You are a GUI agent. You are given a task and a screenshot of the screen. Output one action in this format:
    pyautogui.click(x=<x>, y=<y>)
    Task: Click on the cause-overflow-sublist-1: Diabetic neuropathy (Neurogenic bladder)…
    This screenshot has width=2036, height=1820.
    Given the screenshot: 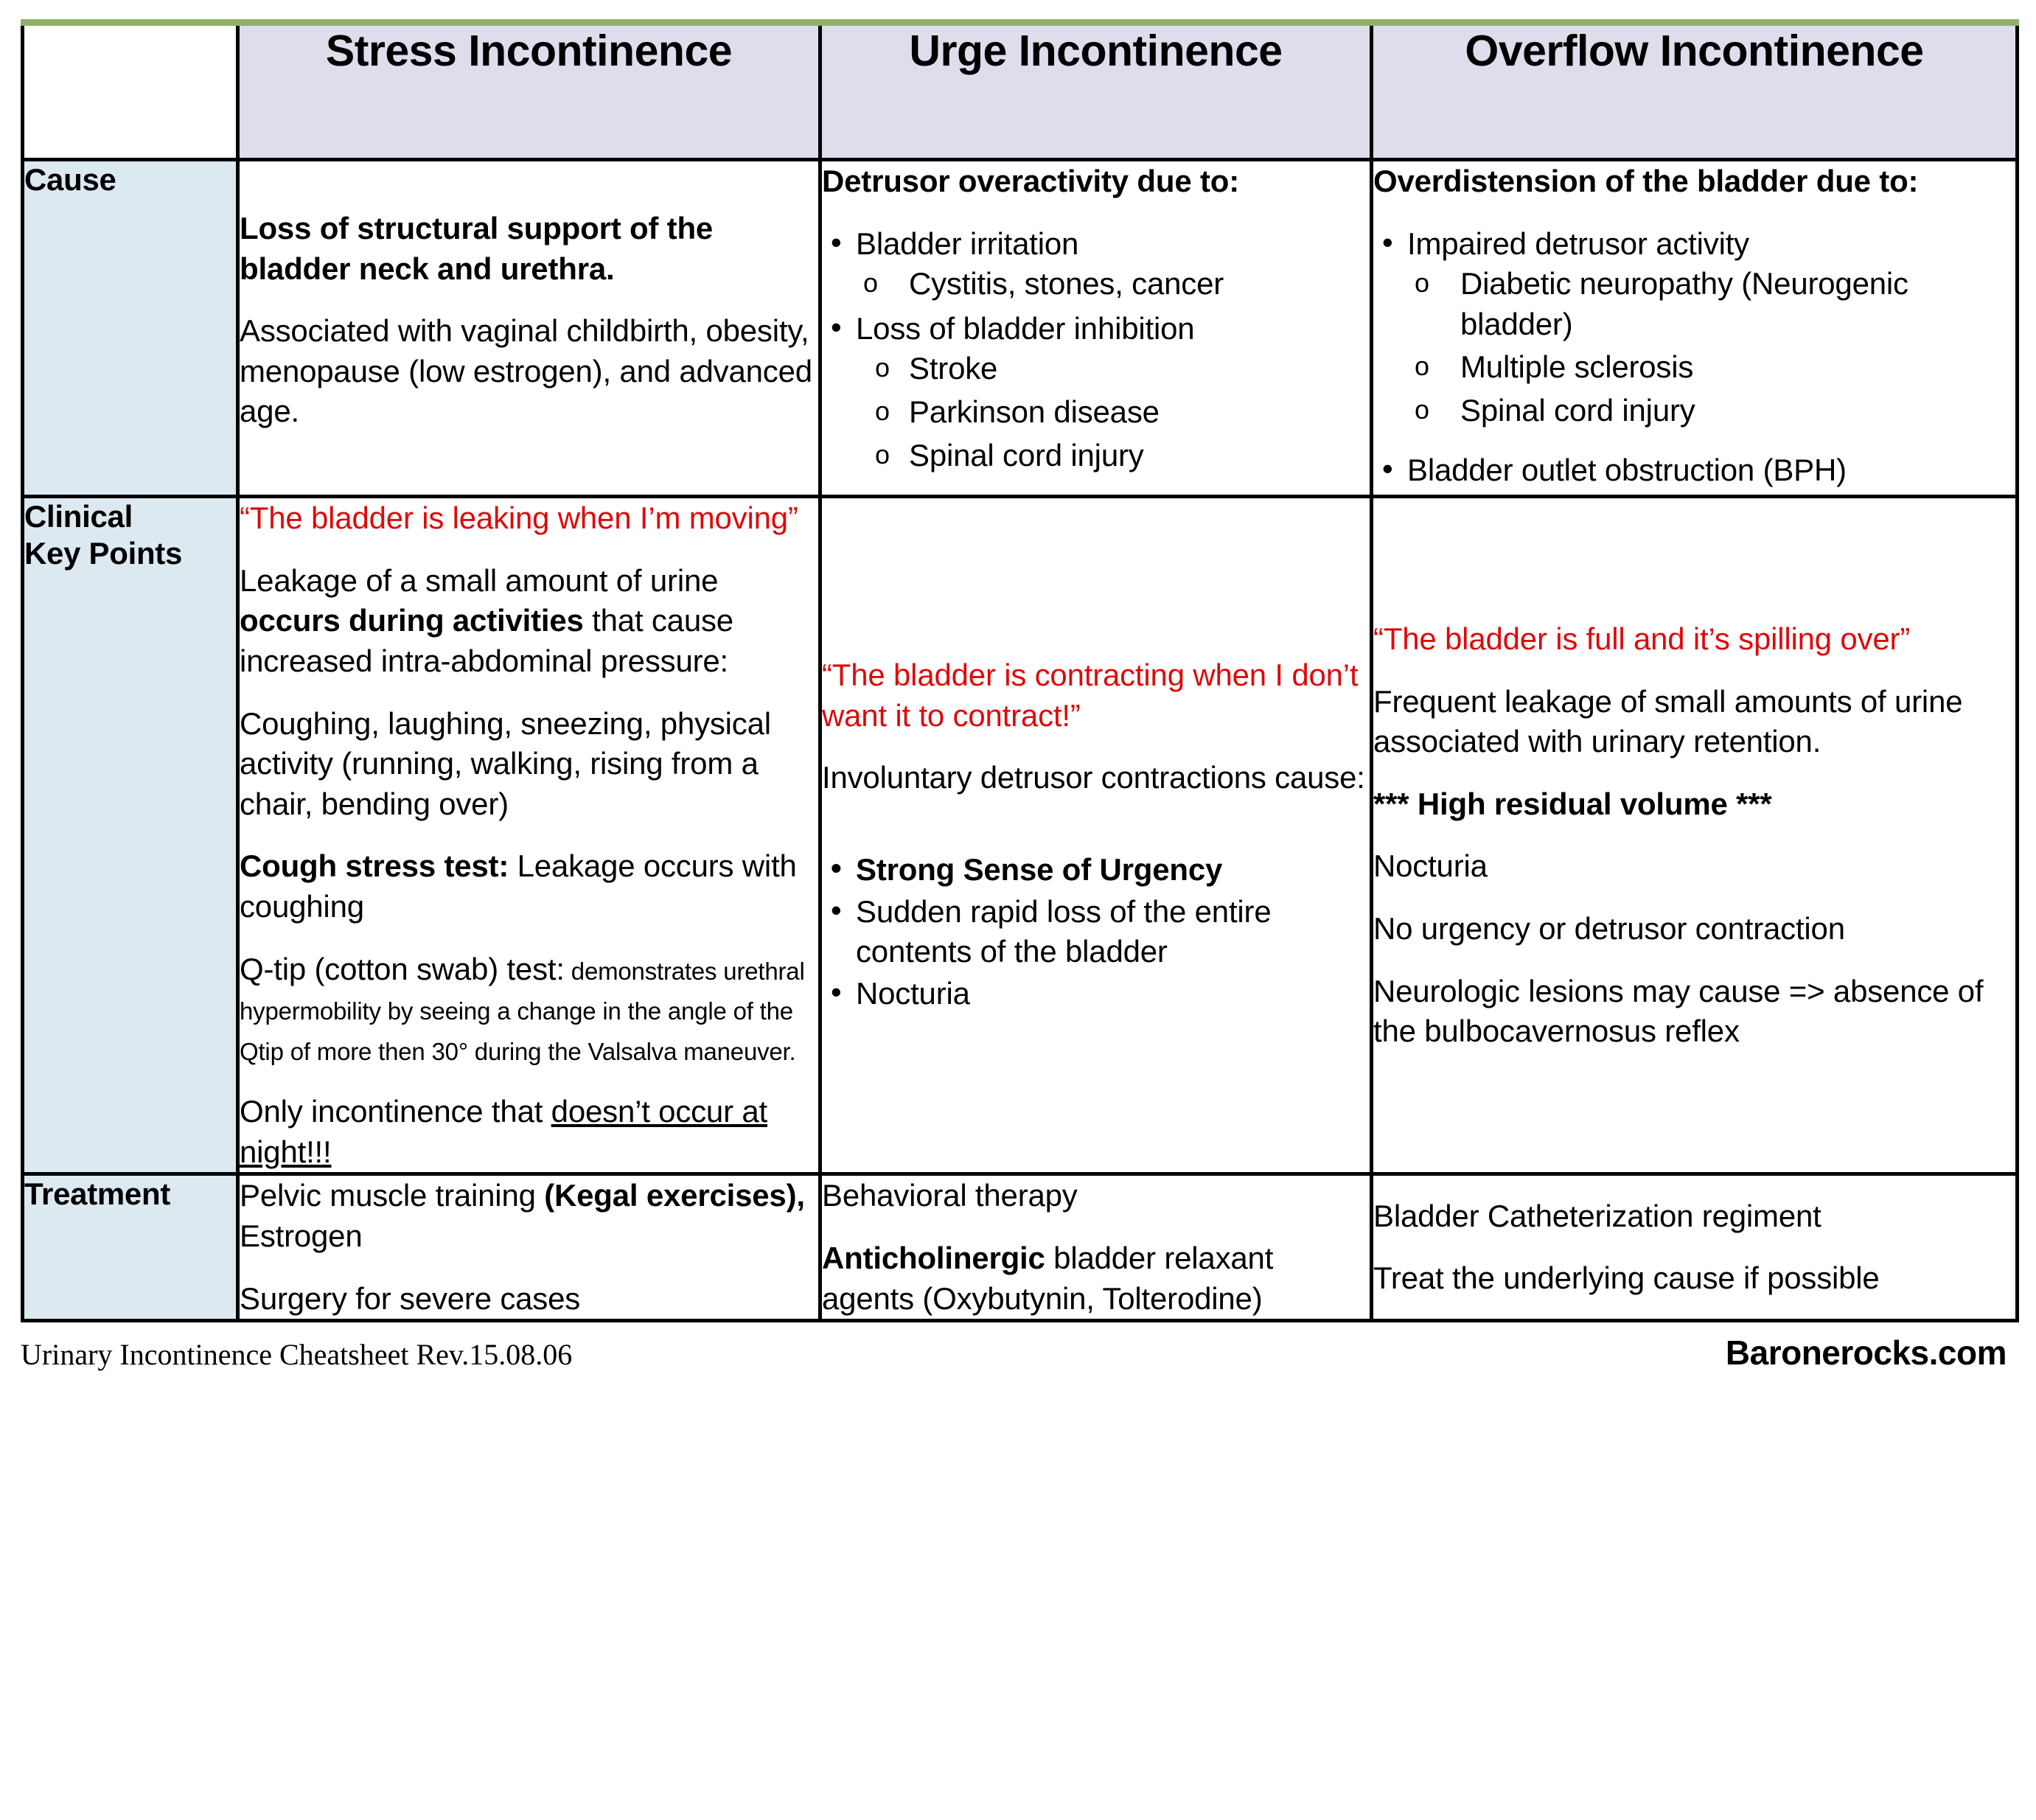 What is the action you would take?
    pyautogui.click(x=1711, y=347)
    